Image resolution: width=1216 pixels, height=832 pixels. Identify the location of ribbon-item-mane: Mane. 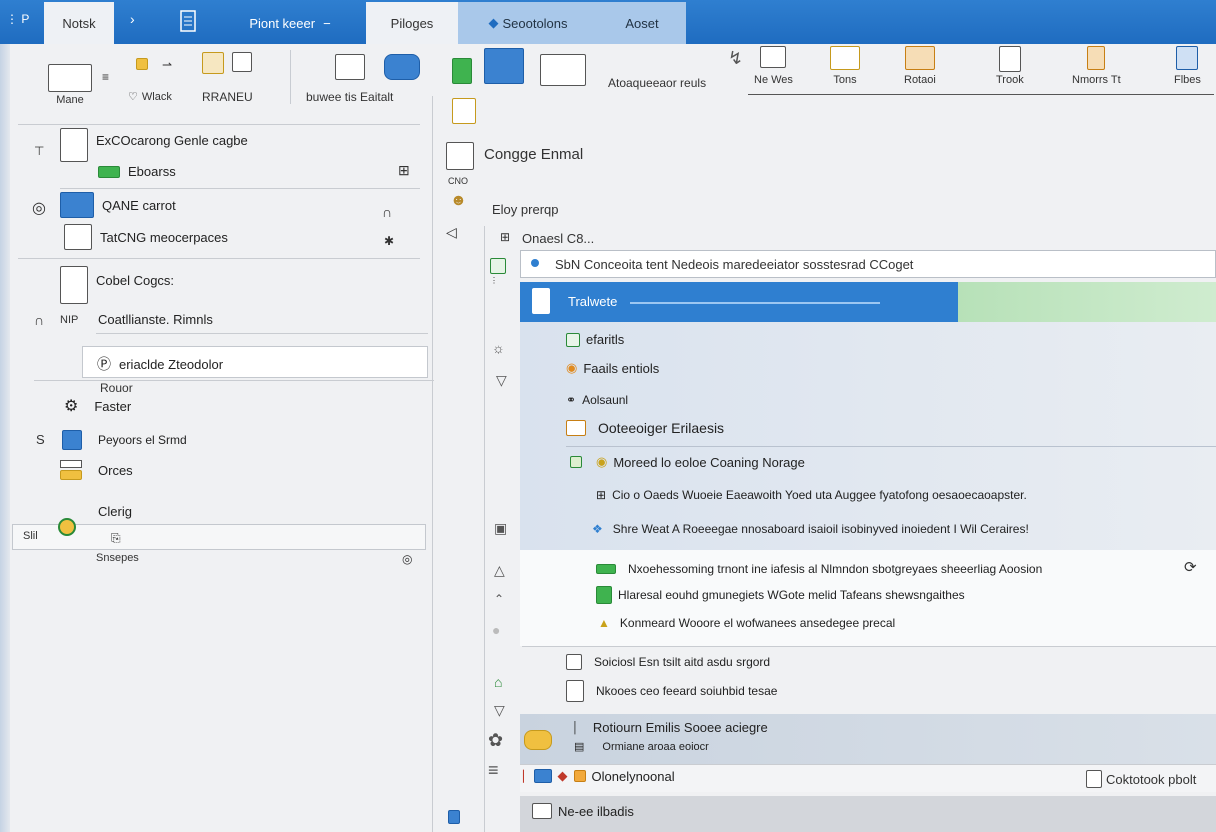
(70, 85).